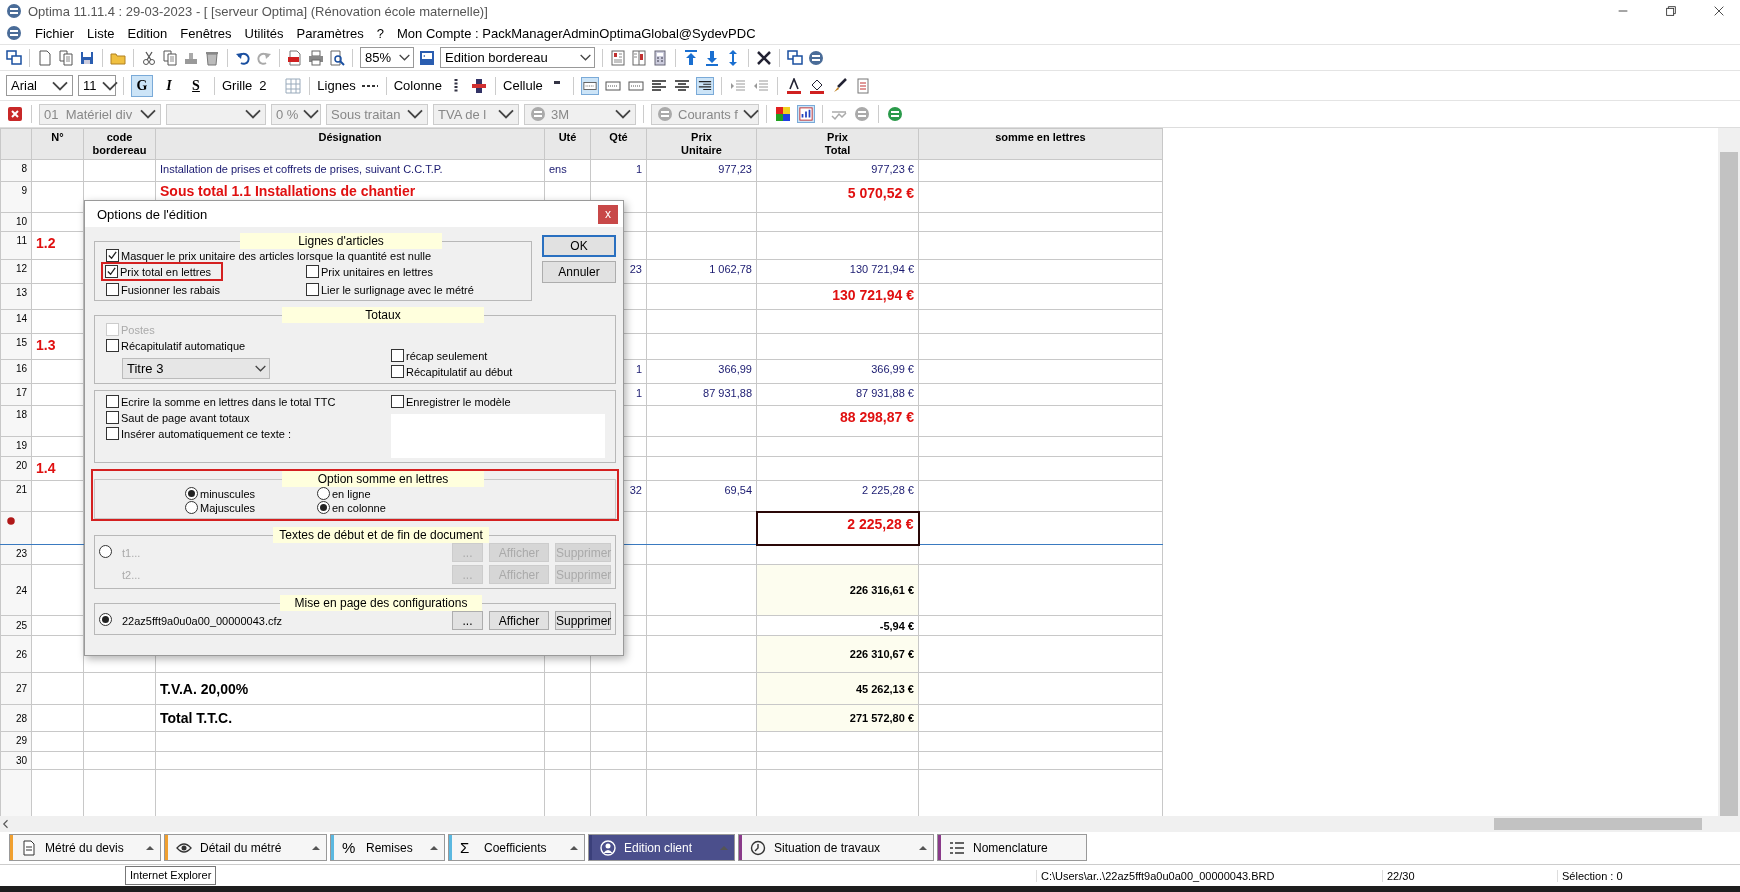 This screenshot has height=892, width=1740. I want to click on column-header: Prix Total, so click(837, 144).